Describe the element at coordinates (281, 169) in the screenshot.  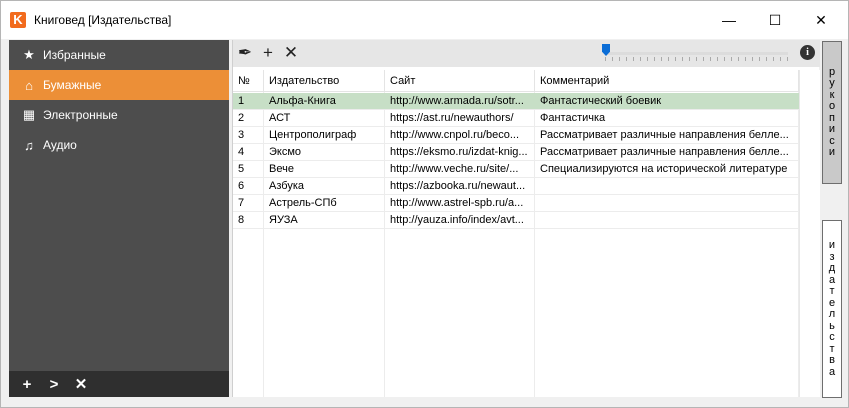
I see `cell-publisher: Вече` at that location.